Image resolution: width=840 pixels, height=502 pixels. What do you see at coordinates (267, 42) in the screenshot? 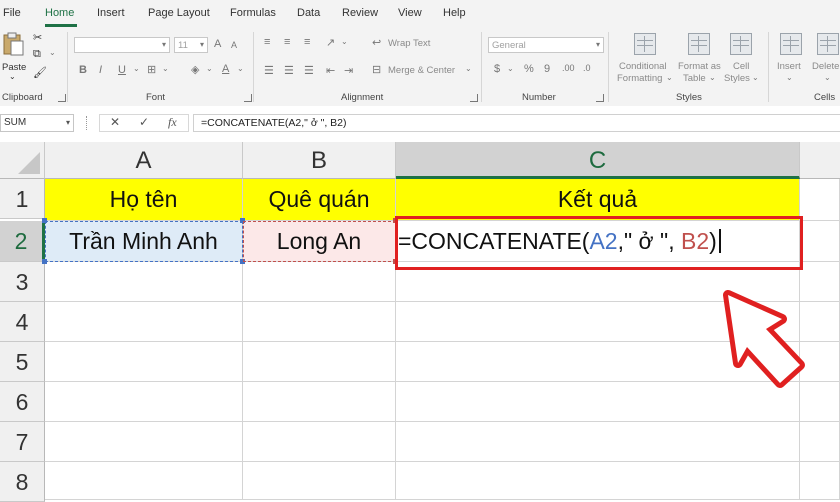
I see `align-top-icon: ≡` at bounding box center [267, 42].